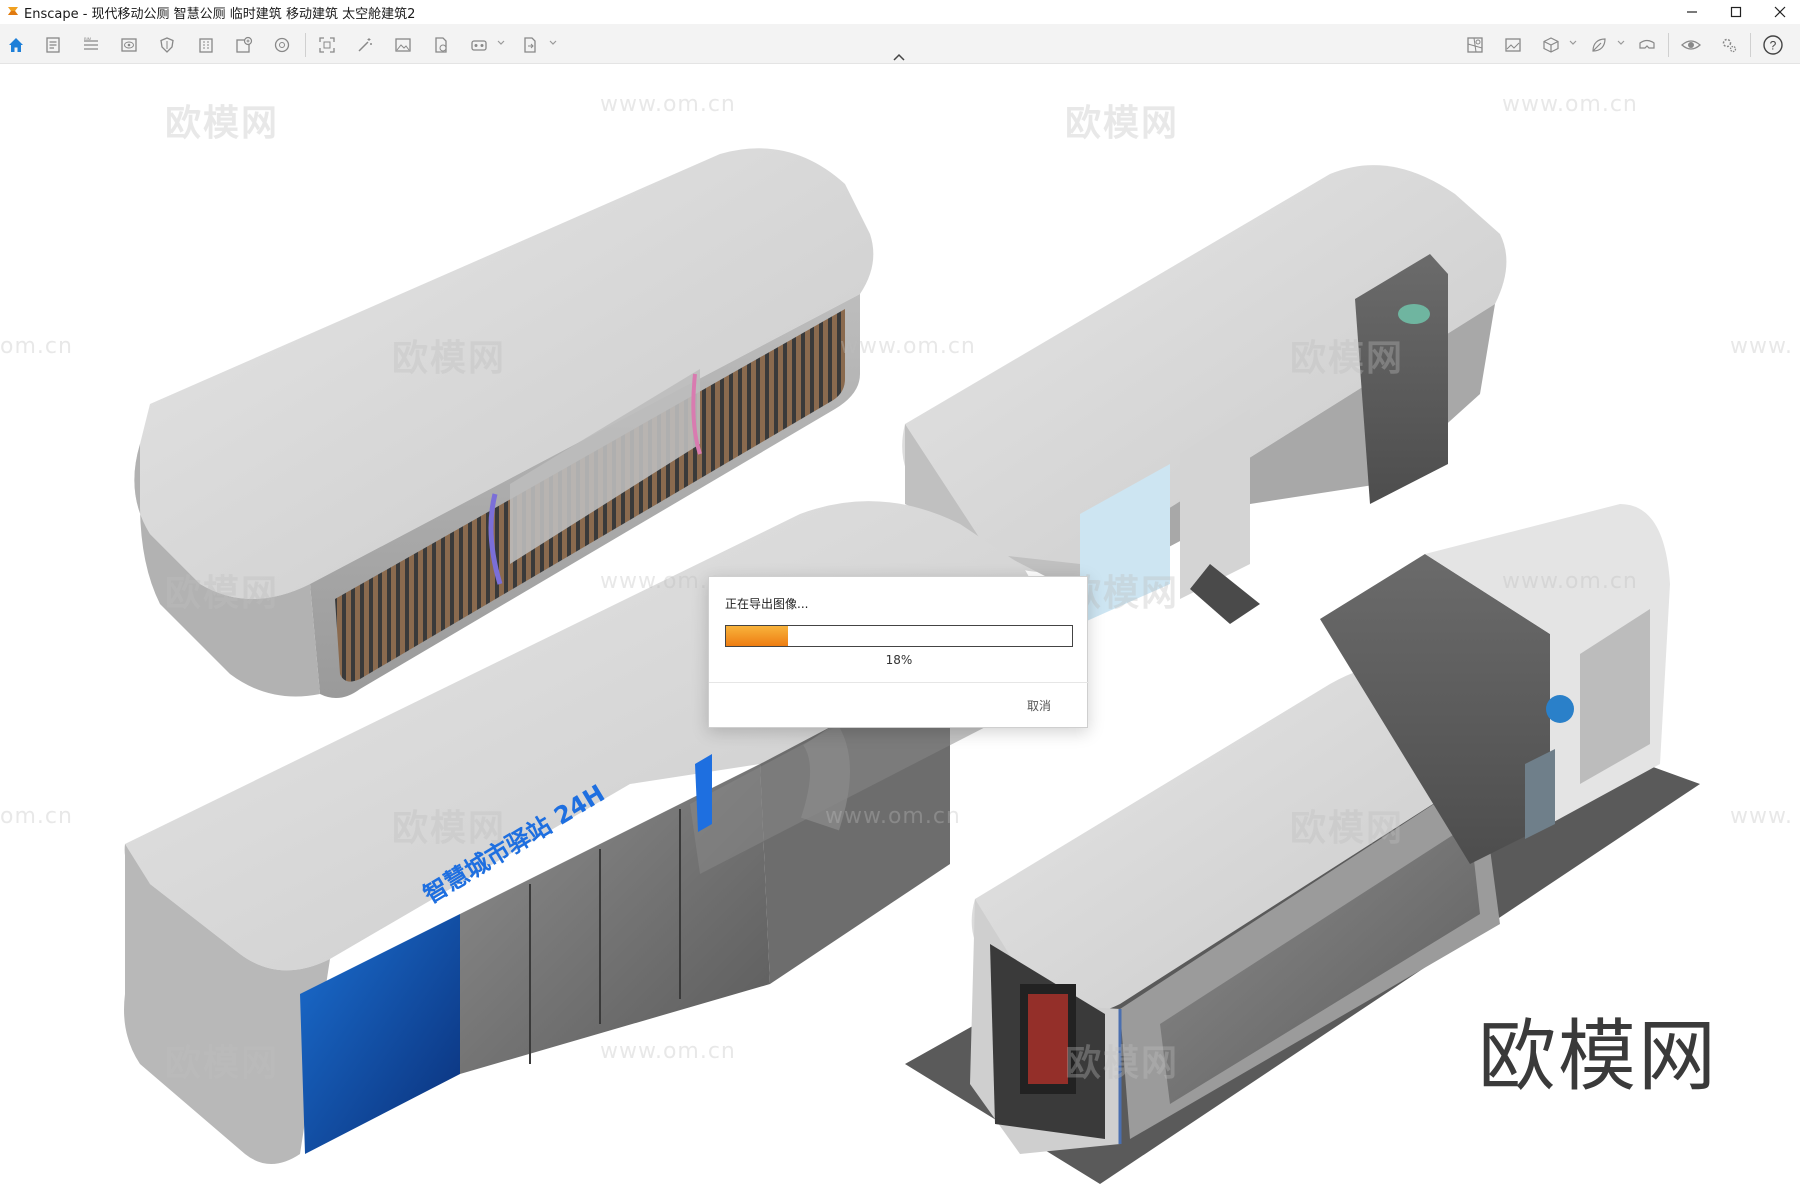 The height and width of the screenshot is (1190, 1800). I want to click on capture-icon, so click(327, 45).